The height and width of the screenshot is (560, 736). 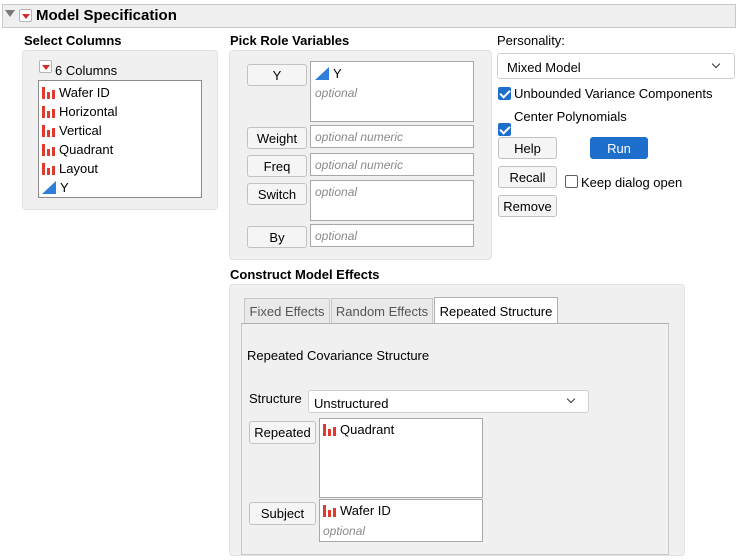 I want to click on column-item: Vertical, so click(x=72, y=130).